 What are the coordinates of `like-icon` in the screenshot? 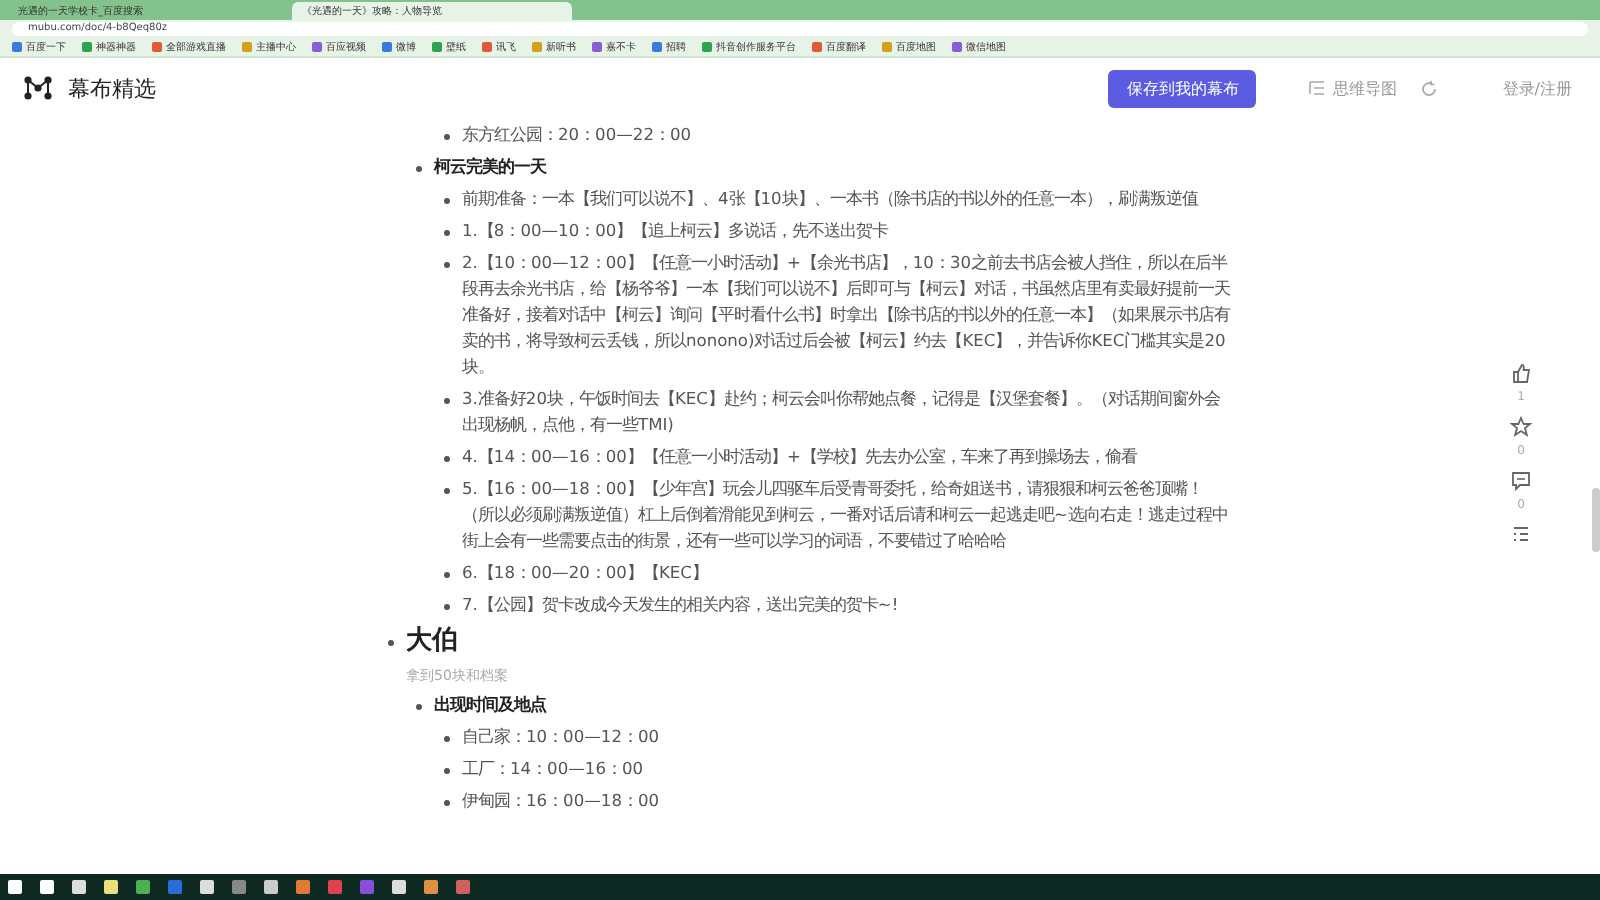 It's located at (1521, 373).